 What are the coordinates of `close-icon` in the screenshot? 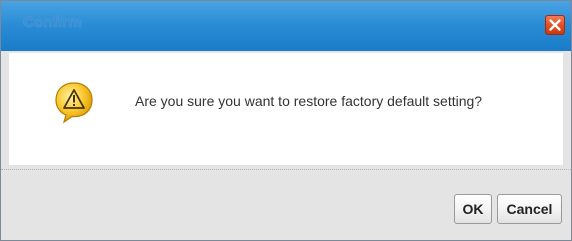 It's located at (555, 25).